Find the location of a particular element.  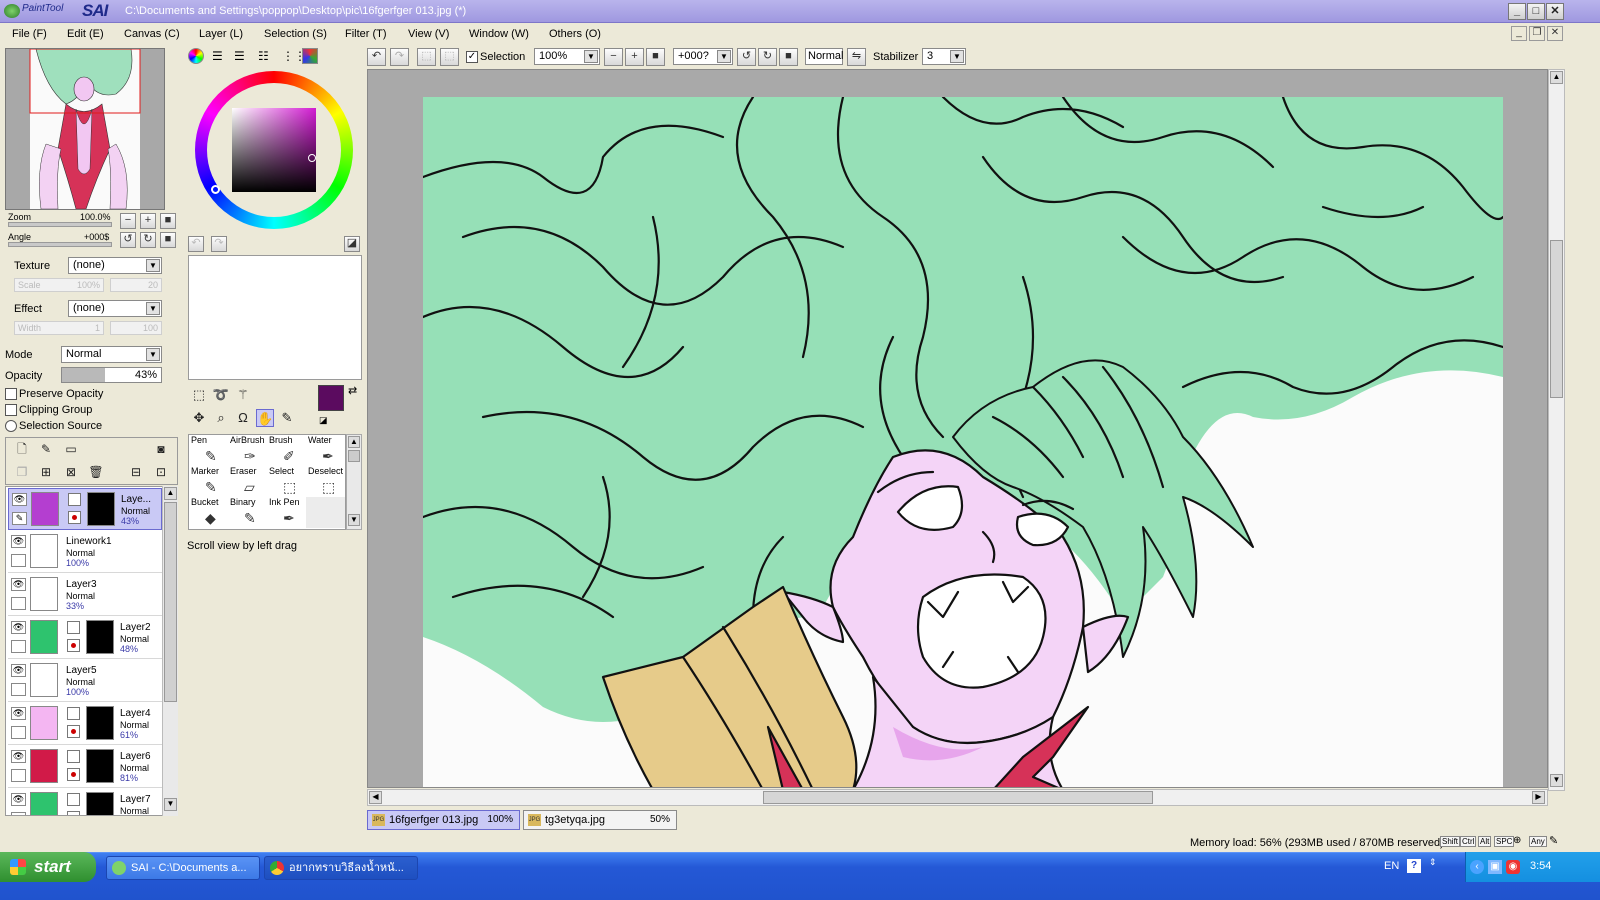

angle-slider is located at coordinates (60, 244).